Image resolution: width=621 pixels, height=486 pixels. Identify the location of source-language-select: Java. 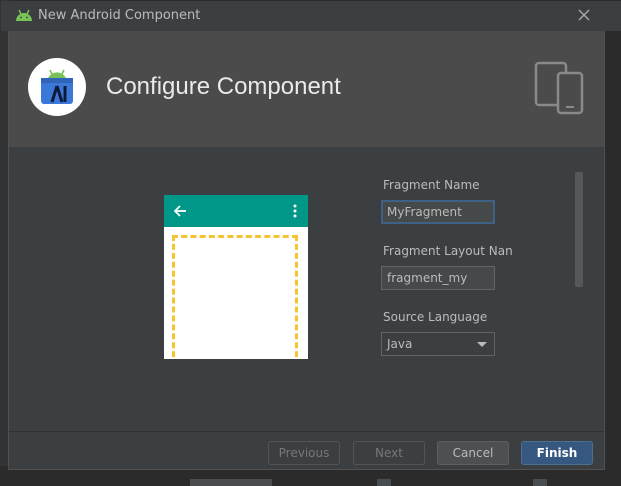
(438, 344).